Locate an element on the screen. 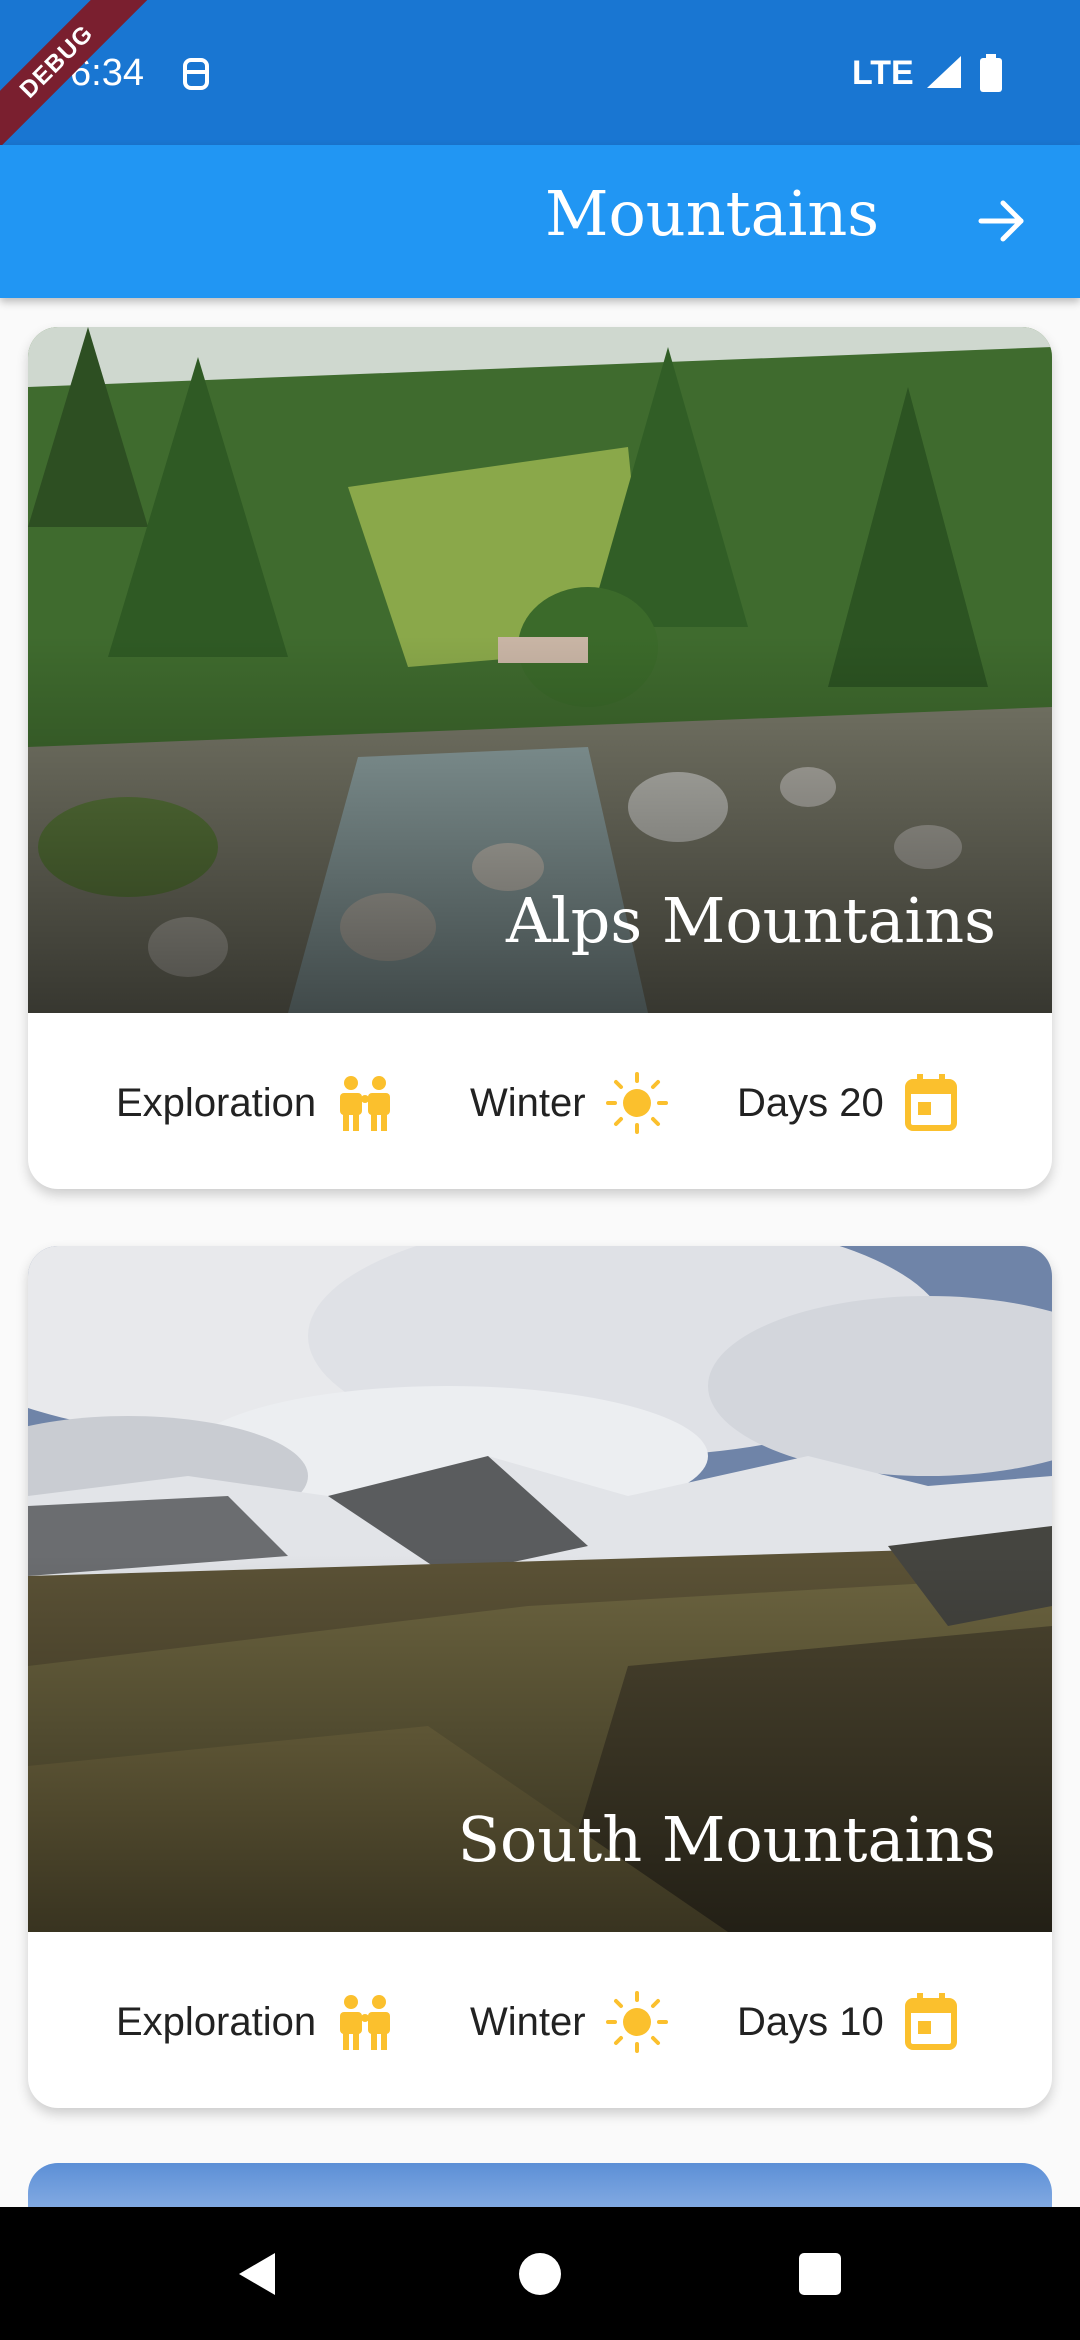 The width and height of the screenshot is (1080, 2340). status-bar: 6:34 LTE DEBUG is located at coordinates (540, 79).